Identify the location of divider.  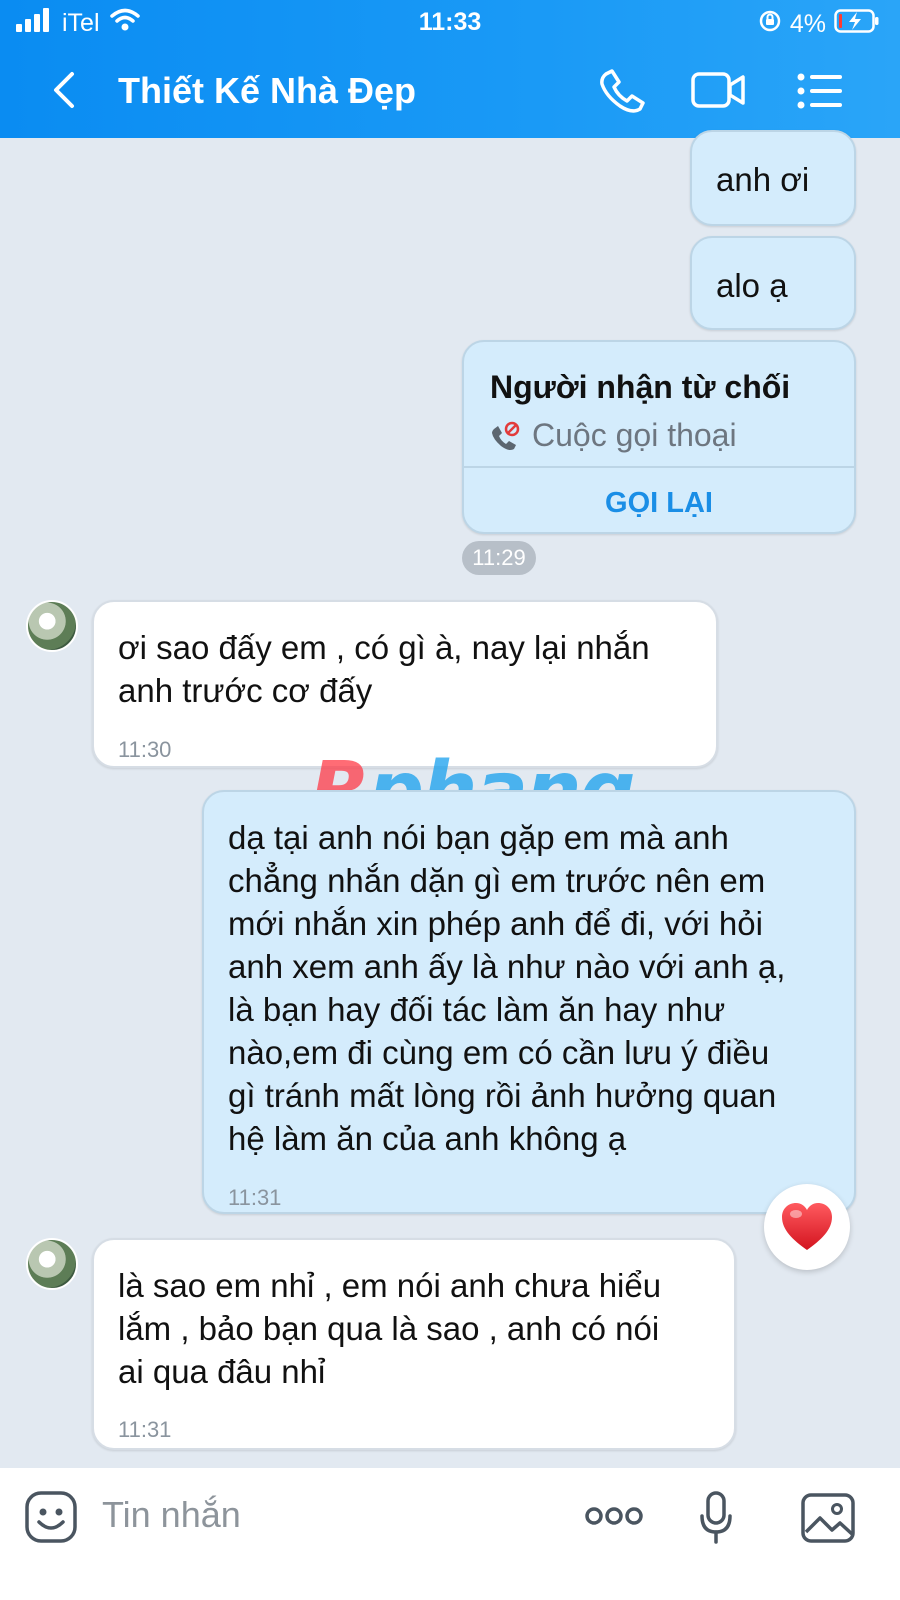
(659, 467).